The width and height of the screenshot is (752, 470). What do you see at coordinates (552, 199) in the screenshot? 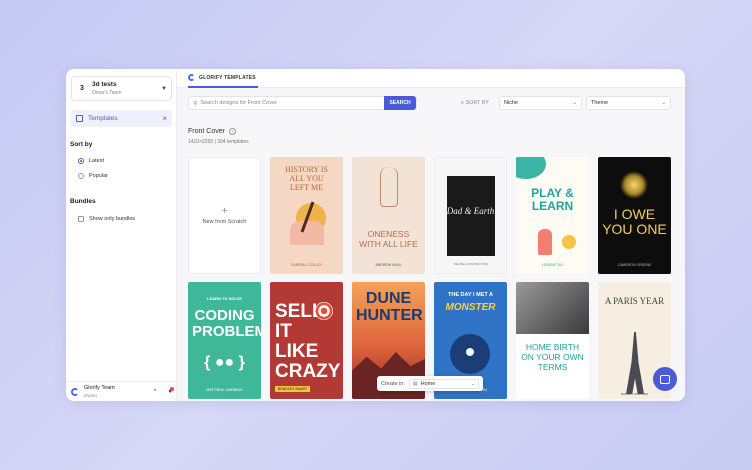
I see `template-title: PLAY & LEARN` at bounding box center [552, 199].